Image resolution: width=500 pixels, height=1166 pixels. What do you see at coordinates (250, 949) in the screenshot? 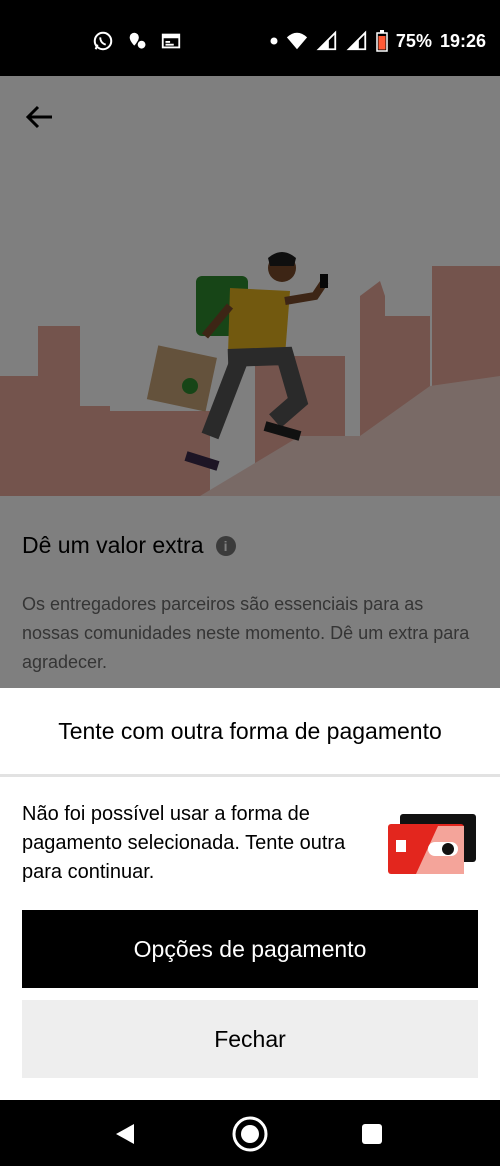
I see `payment-options-button: Opções de pagamento` at bounding box center [250, 949].